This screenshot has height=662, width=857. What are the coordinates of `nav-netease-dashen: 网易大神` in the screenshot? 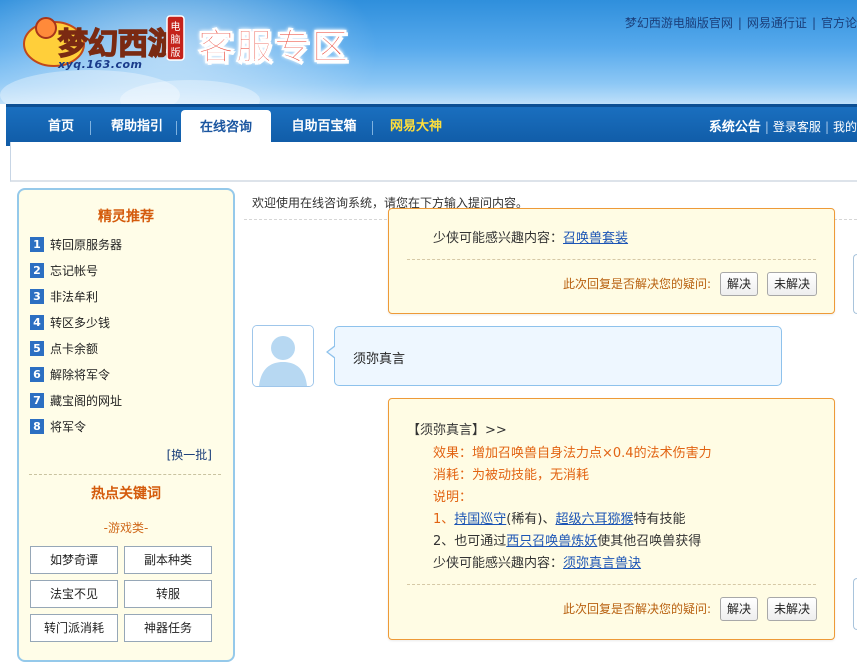 It's located at (416, 126).